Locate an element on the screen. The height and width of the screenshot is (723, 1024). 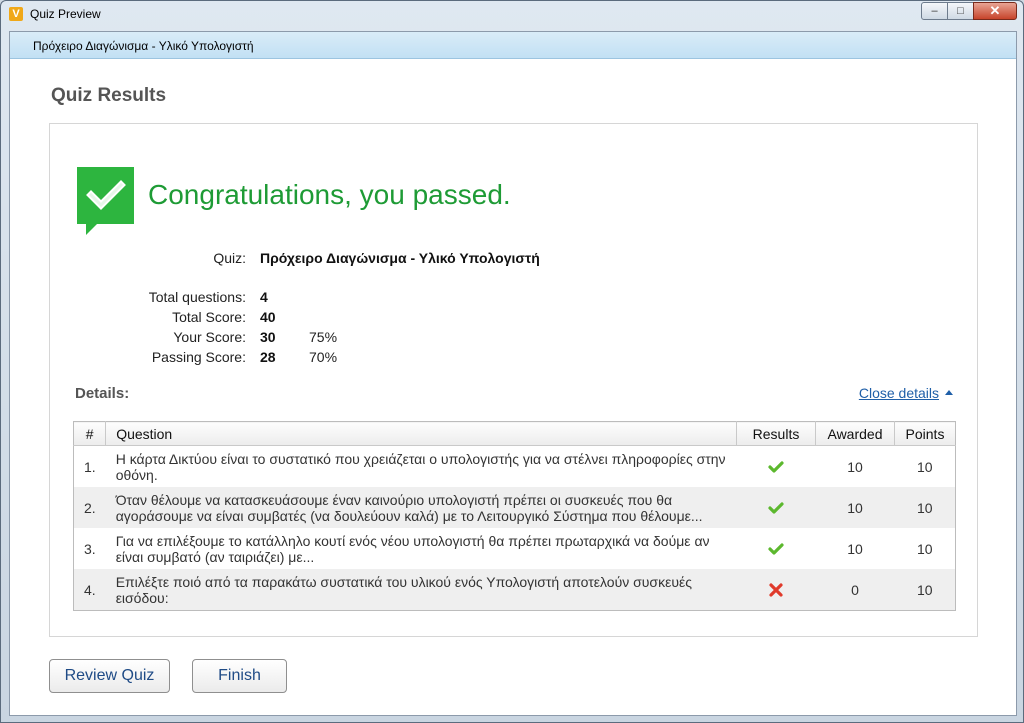
column-header-results: Results is located at coordinates (776, 433).